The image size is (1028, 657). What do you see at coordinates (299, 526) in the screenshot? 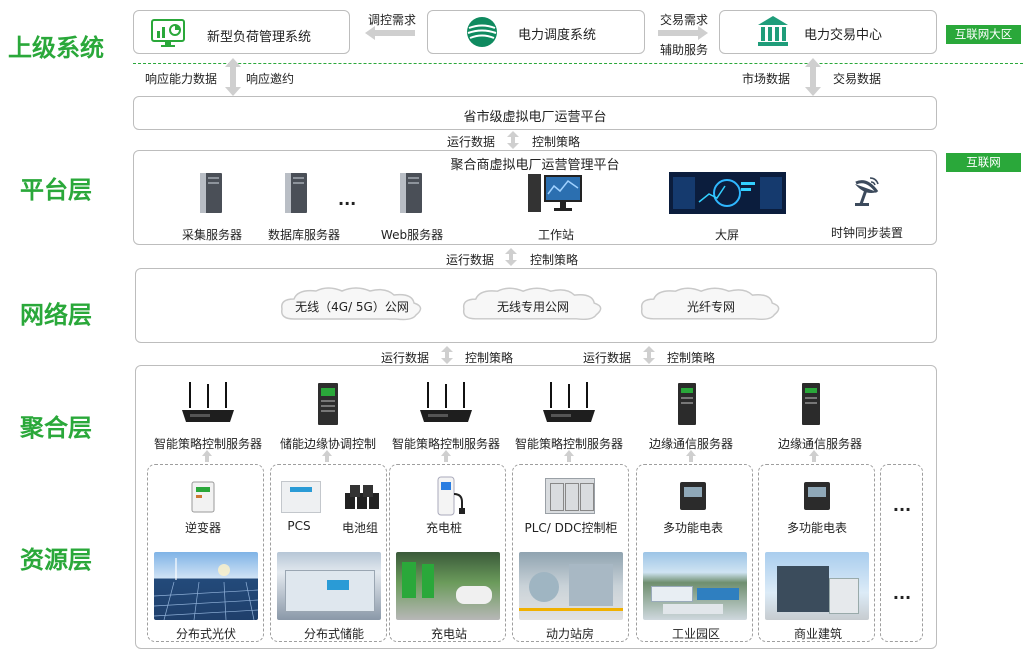
I see `resource-device-label: PCS` at bounding box center [299, 526].